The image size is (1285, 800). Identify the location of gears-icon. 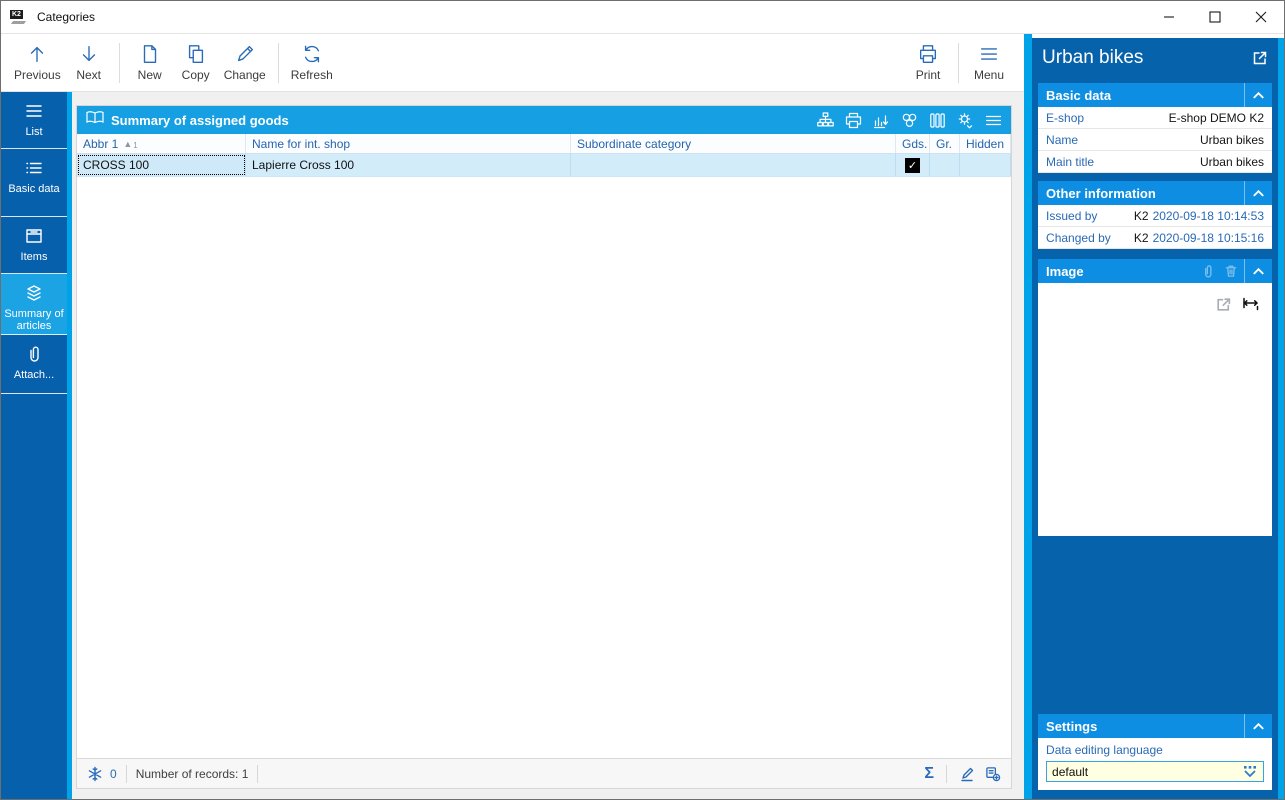
(909, 120).